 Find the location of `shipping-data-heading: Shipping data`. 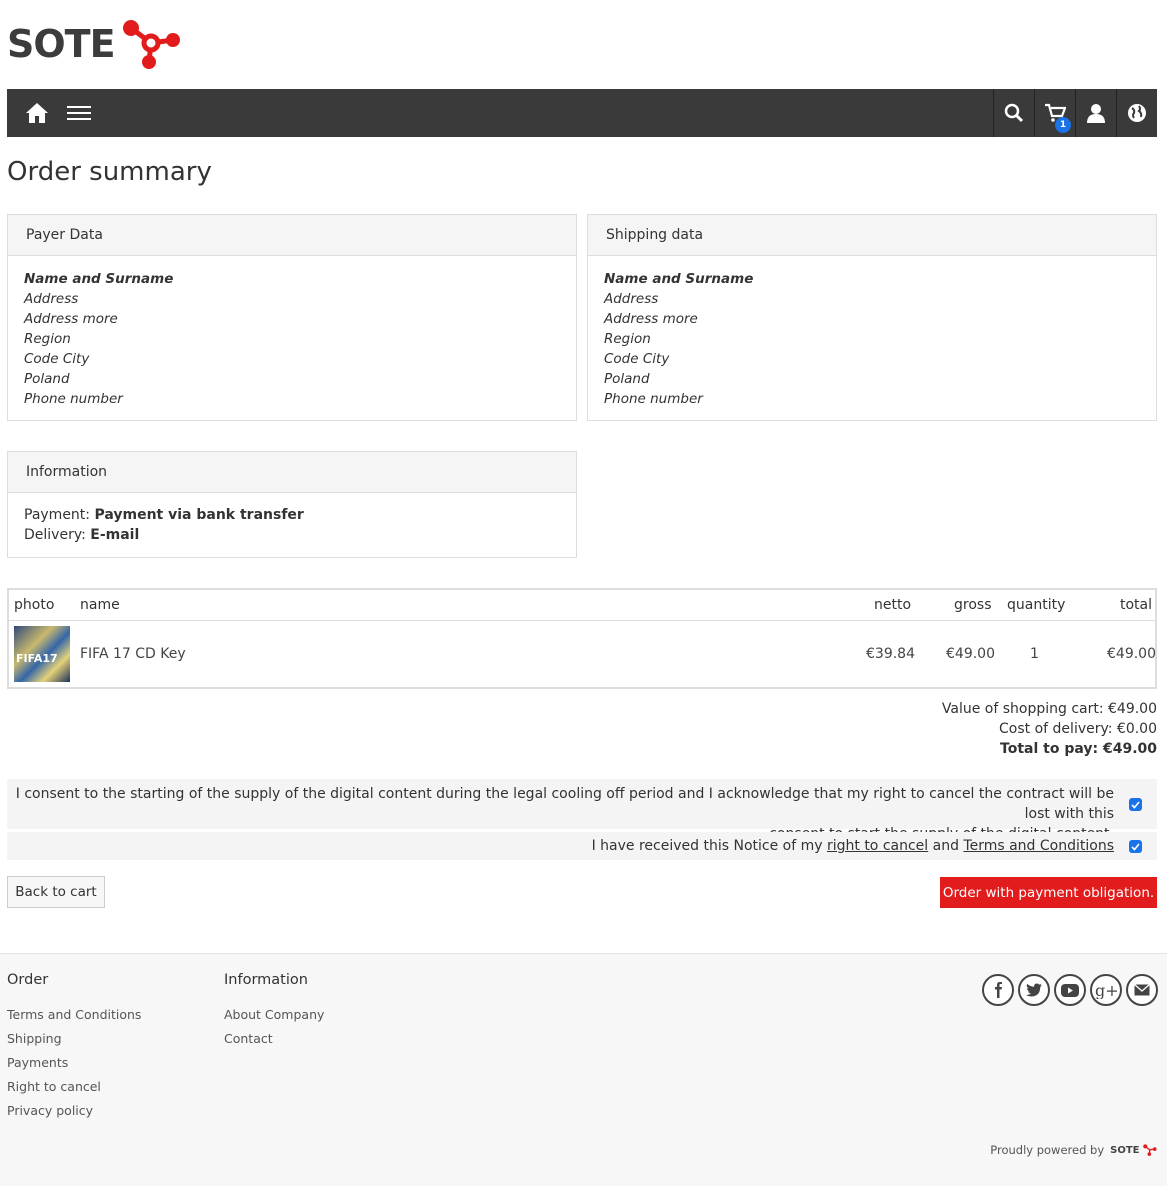

shipping-data-heading: Shipping data is located at coordinates (872, 235).